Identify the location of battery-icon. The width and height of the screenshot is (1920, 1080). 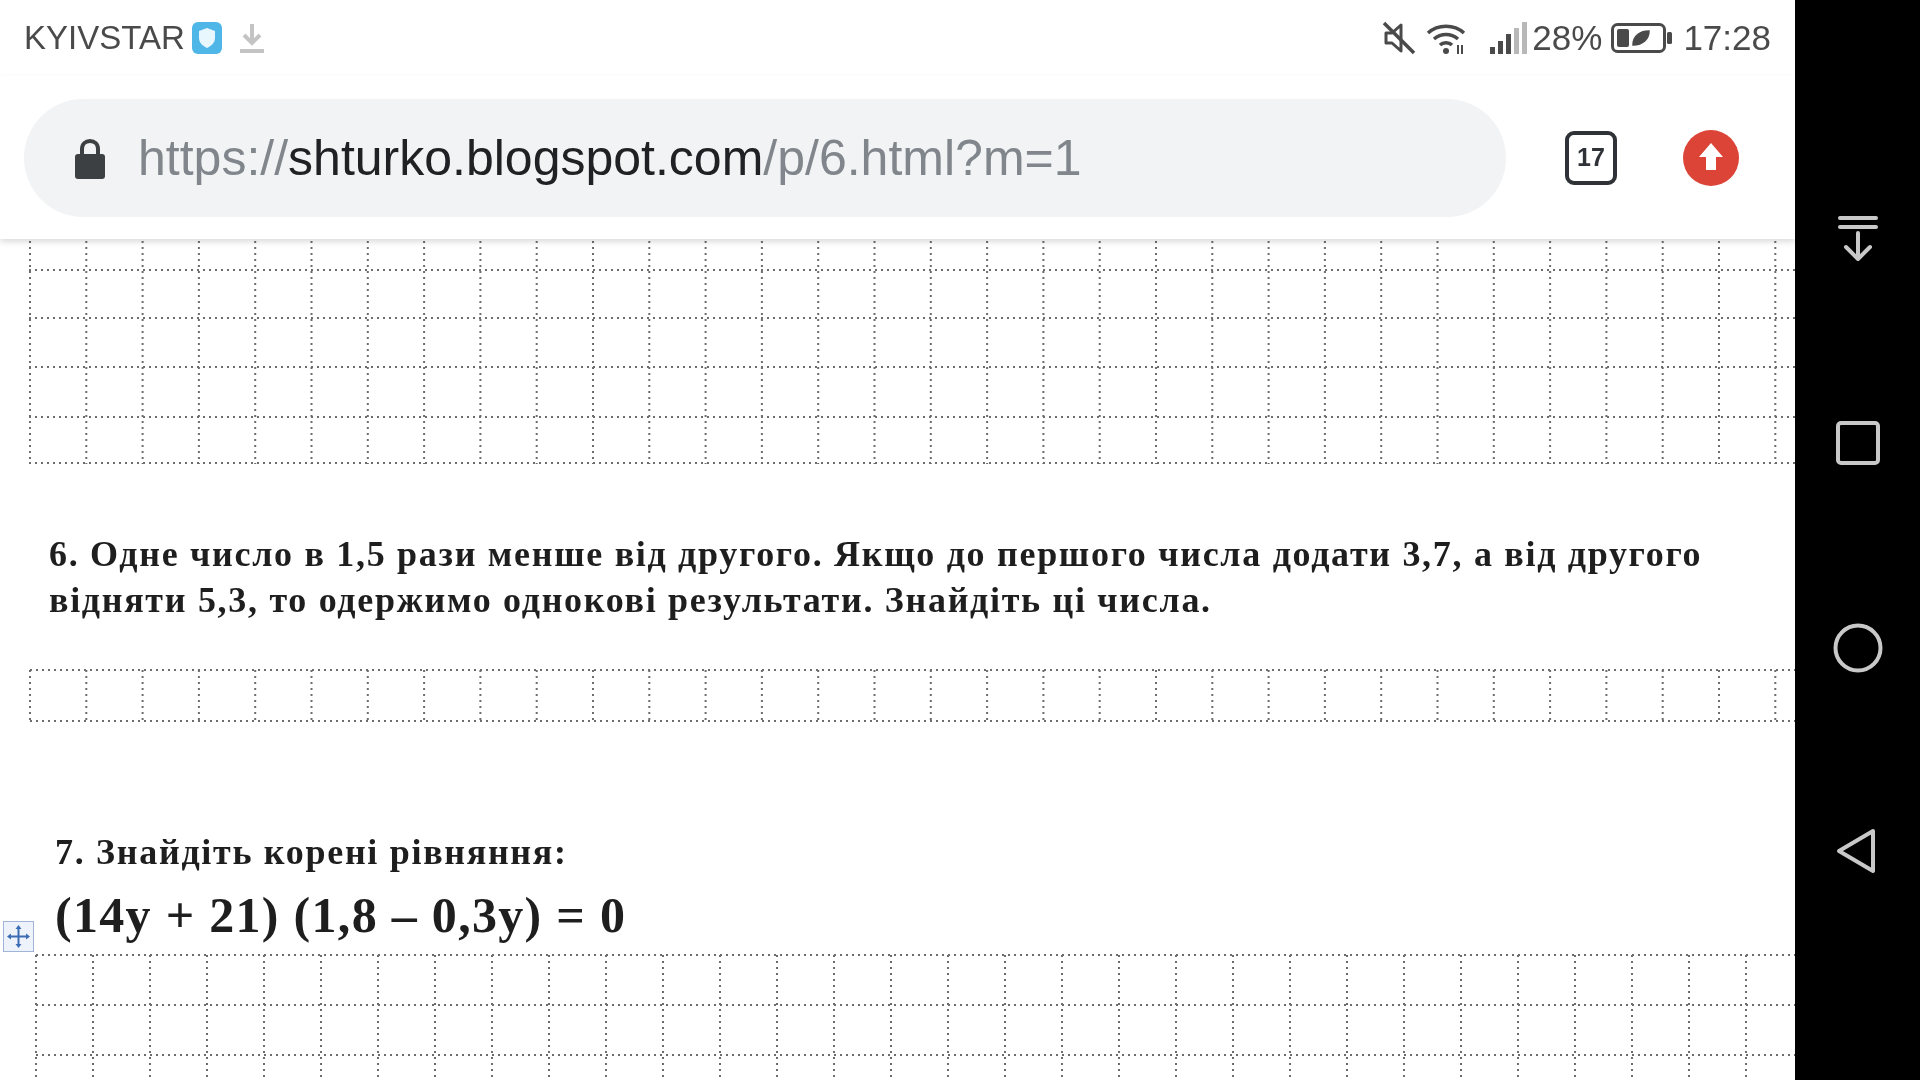
(1642, 38).